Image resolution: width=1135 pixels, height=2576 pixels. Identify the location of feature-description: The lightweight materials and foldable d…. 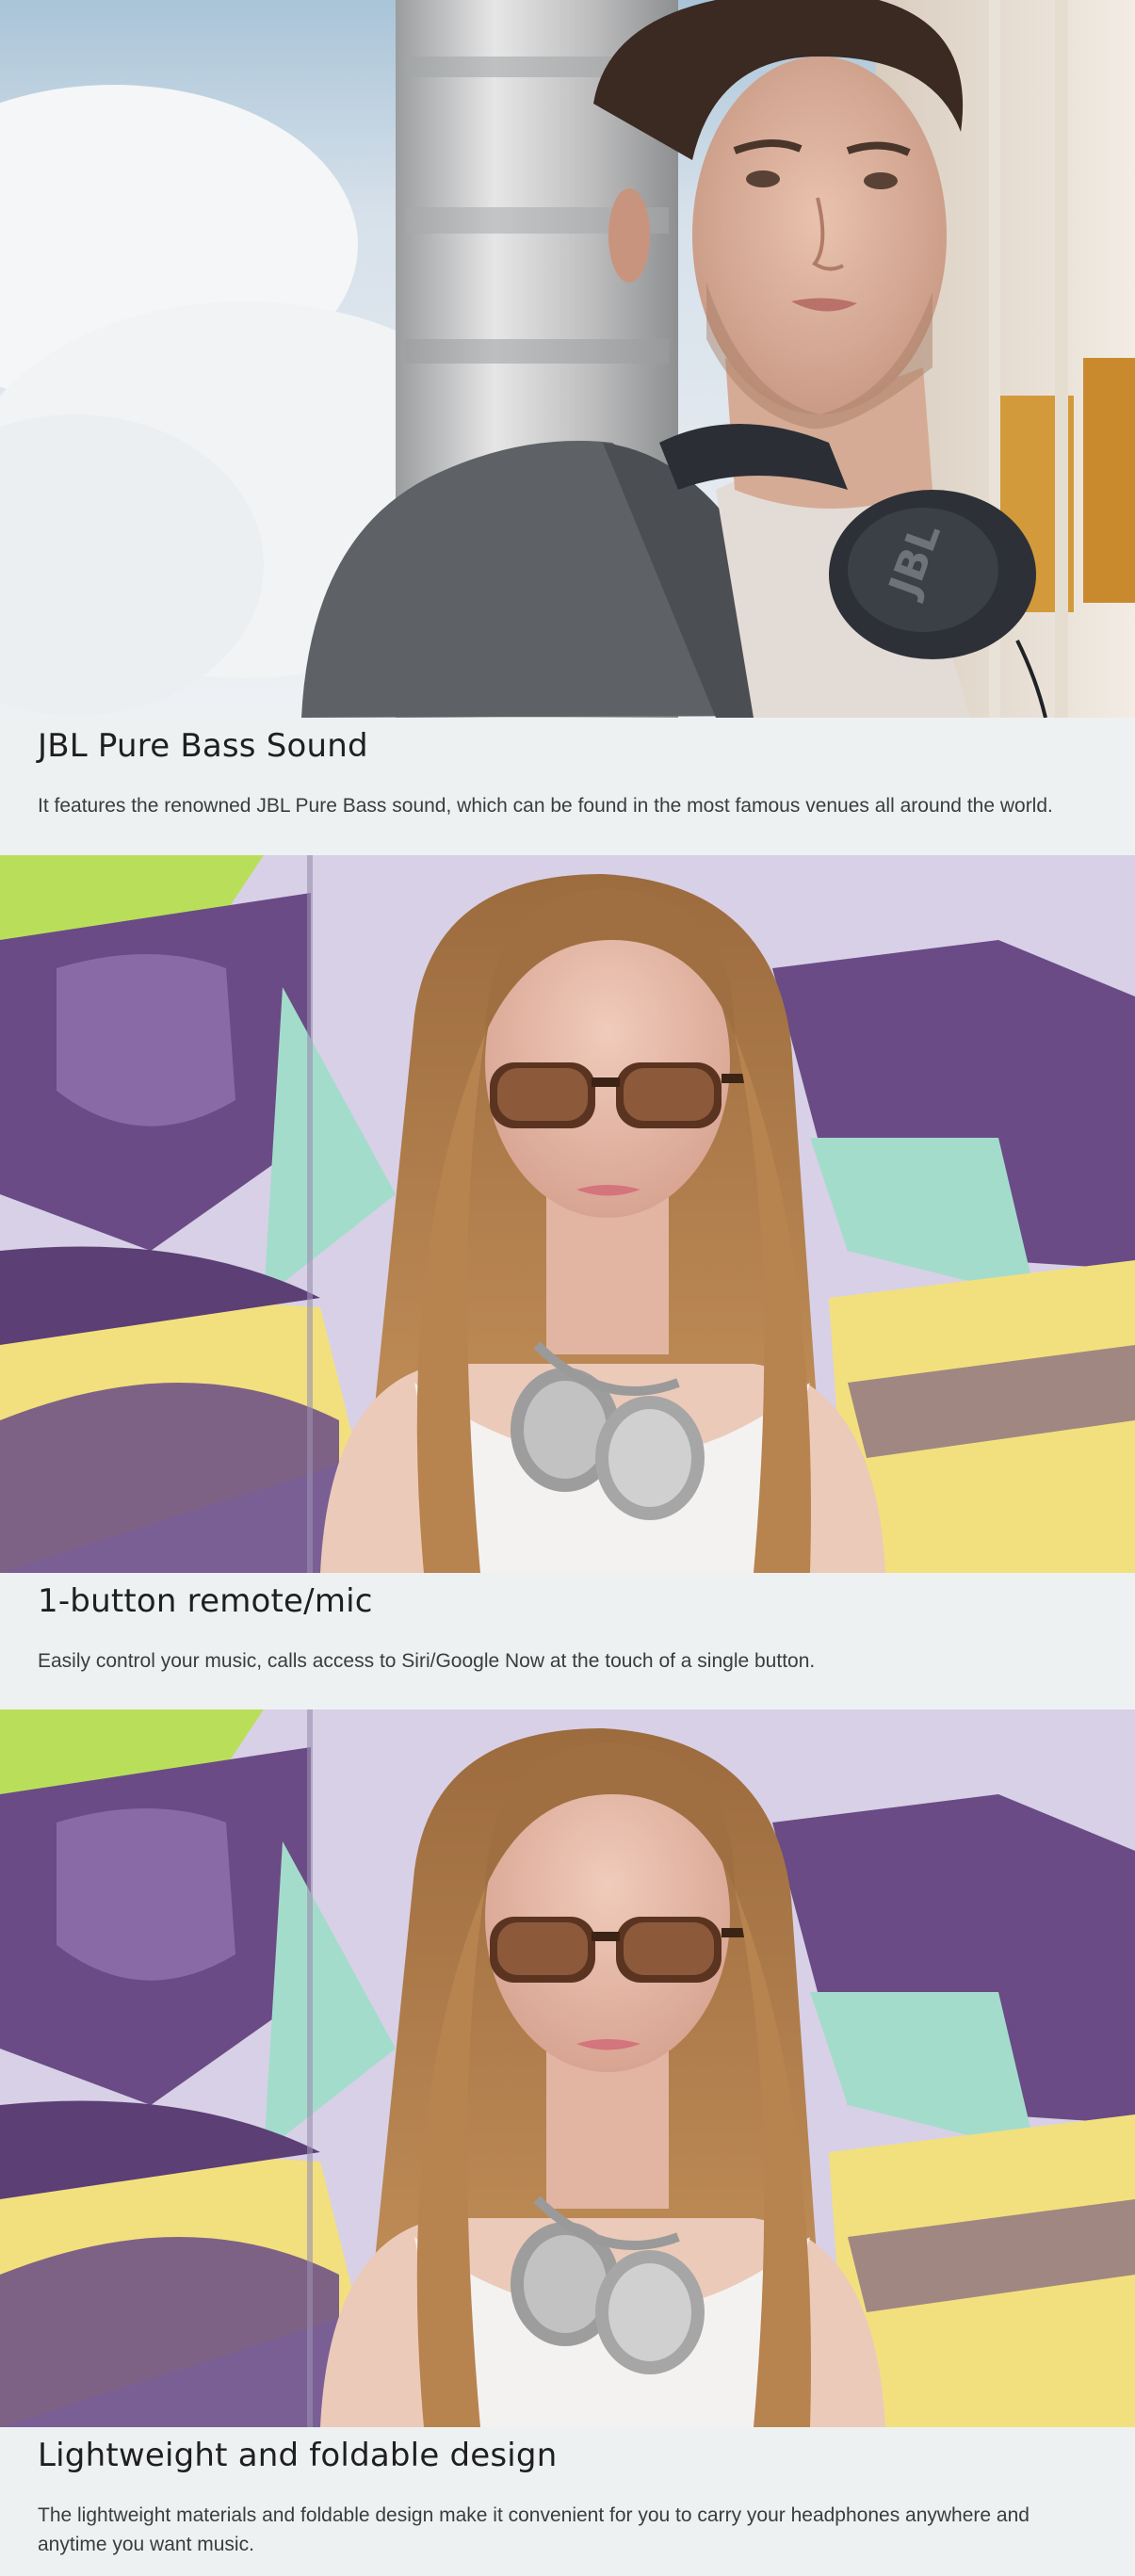
(534, 2529).